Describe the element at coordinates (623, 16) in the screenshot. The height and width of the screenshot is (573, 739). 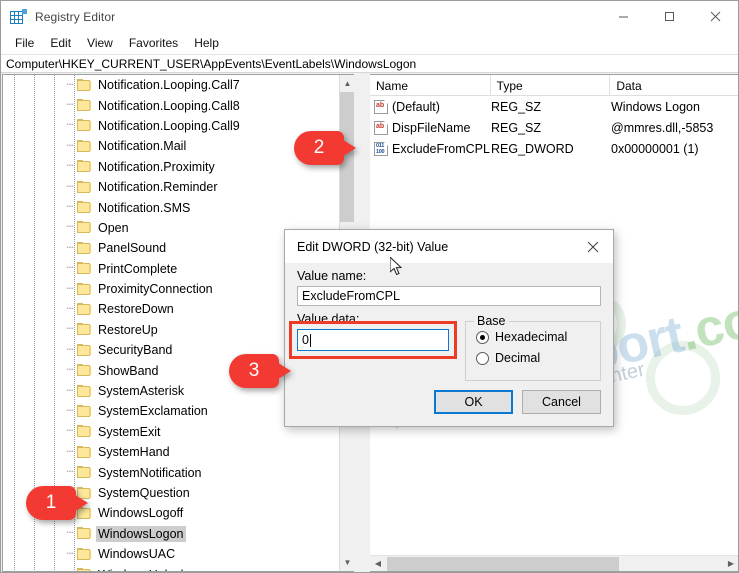
I see `minimize-button` at that location.